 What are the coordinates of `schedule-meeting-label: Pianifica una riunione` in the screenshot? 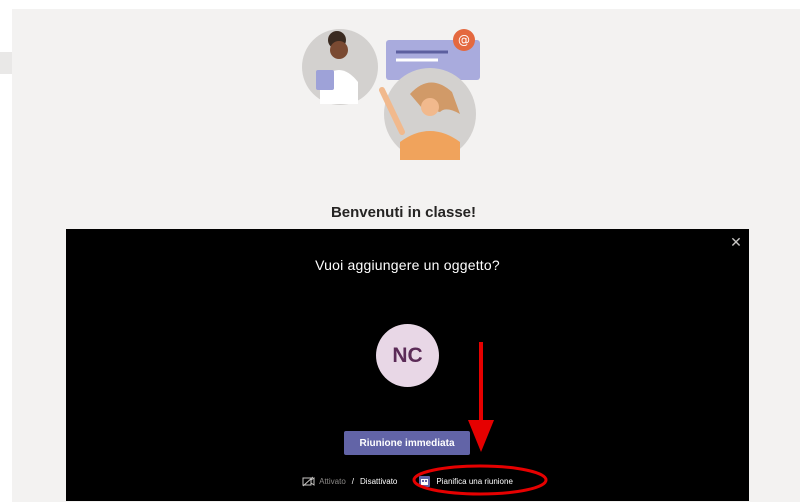 It's located at (474, 481).